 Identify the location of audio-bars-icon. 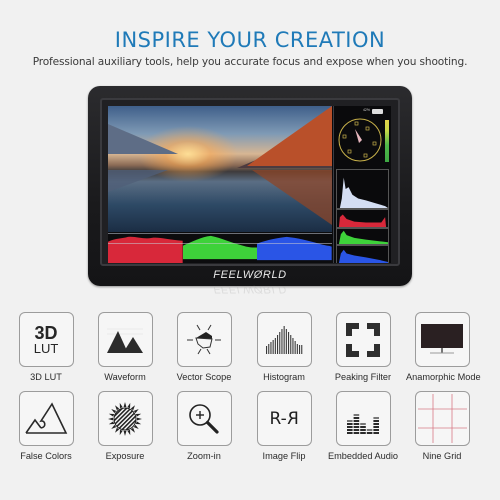
(363, 418).